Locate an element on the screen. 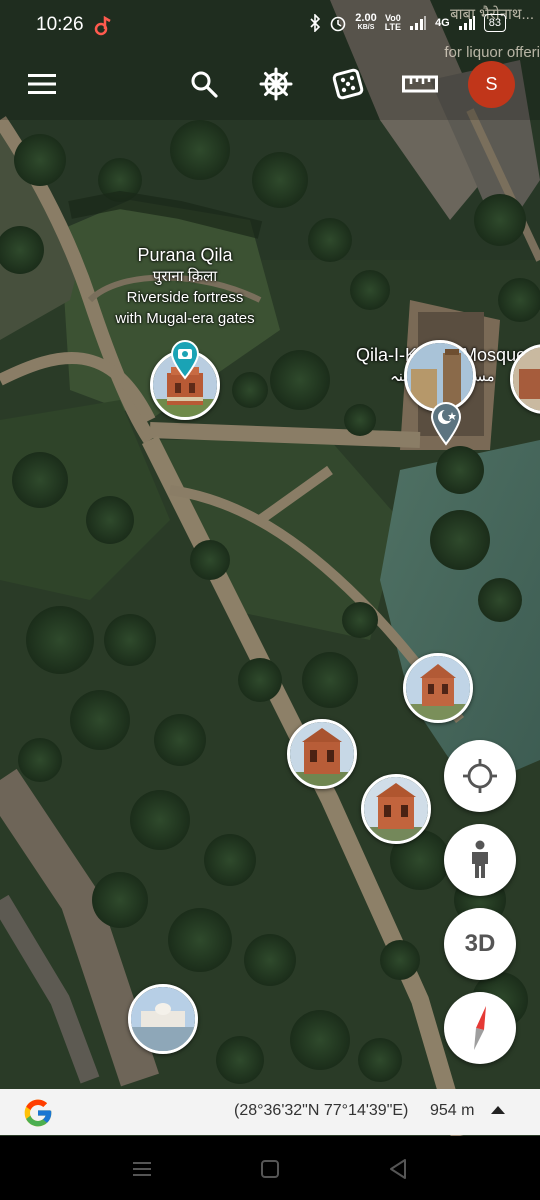 Image resolution: width=540 pixels, height=1200 pixels. home-button is located at coordinates (270, 1169).